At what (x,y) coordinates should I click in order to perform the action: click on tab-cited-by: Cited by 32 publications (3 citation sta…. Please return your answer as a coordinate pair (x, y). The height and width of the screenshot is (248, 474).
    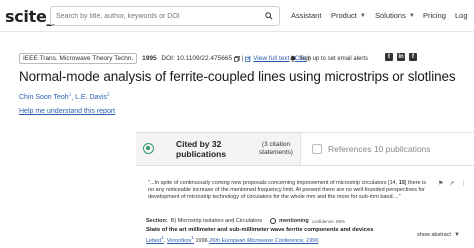
    Looking at the image, I should click on (218, 149).